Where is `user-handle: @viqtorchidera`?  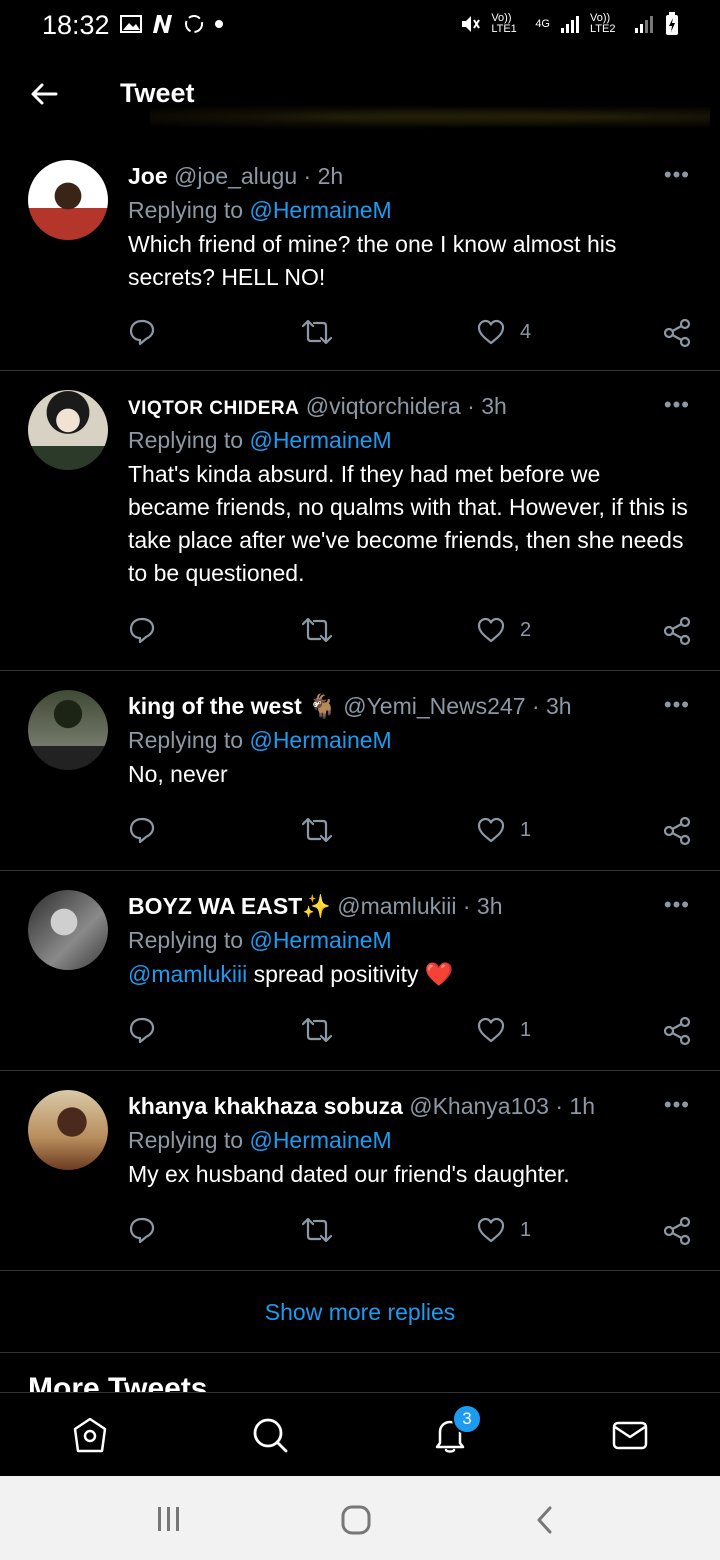
user-handle: @viqtorchidera is located at coordinates (383, 406).